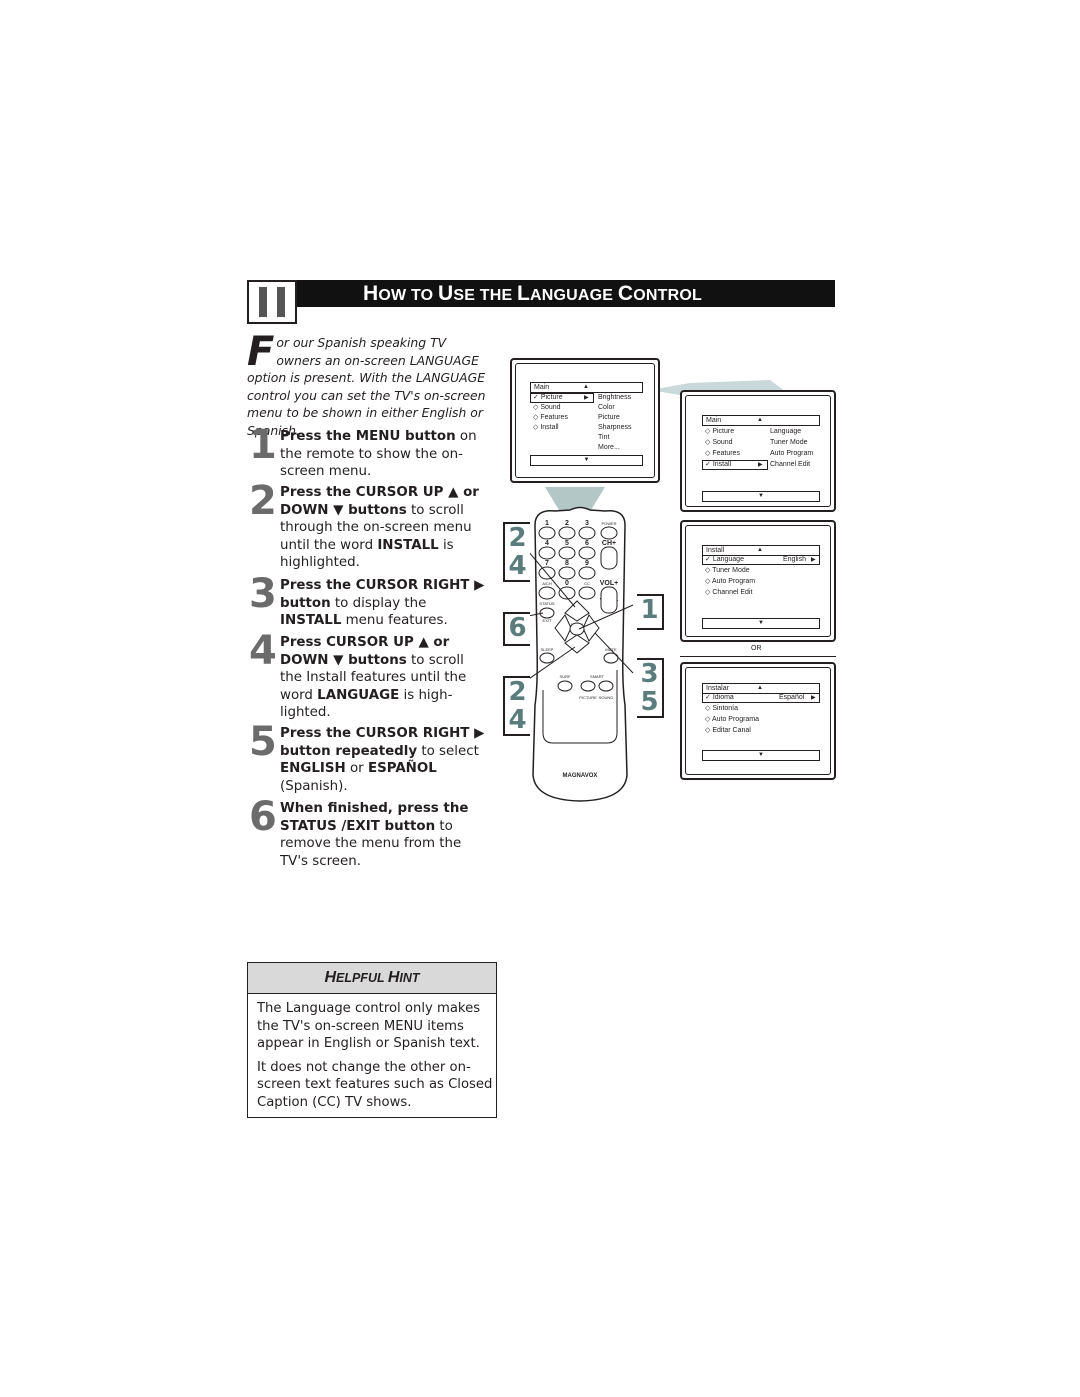 The image size is (1080, 1397). I want to click on key-3-label: 3, so click(587, 523).